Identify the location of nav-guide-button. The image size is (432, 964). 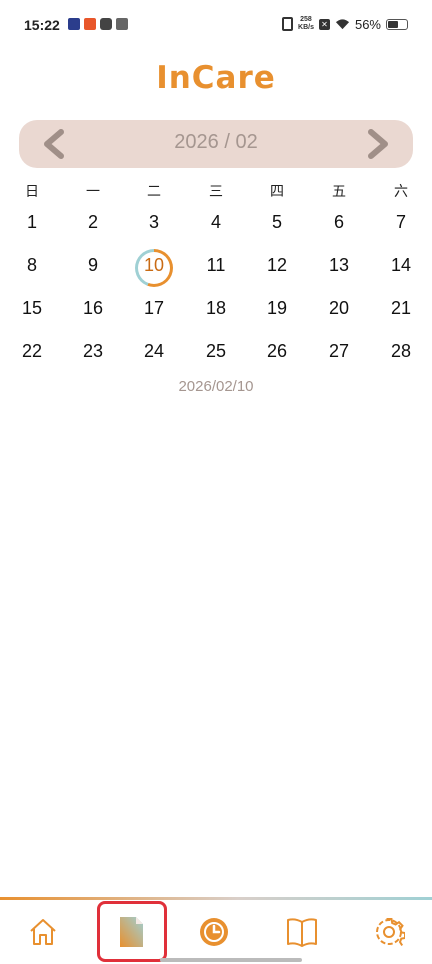
(302, 932).